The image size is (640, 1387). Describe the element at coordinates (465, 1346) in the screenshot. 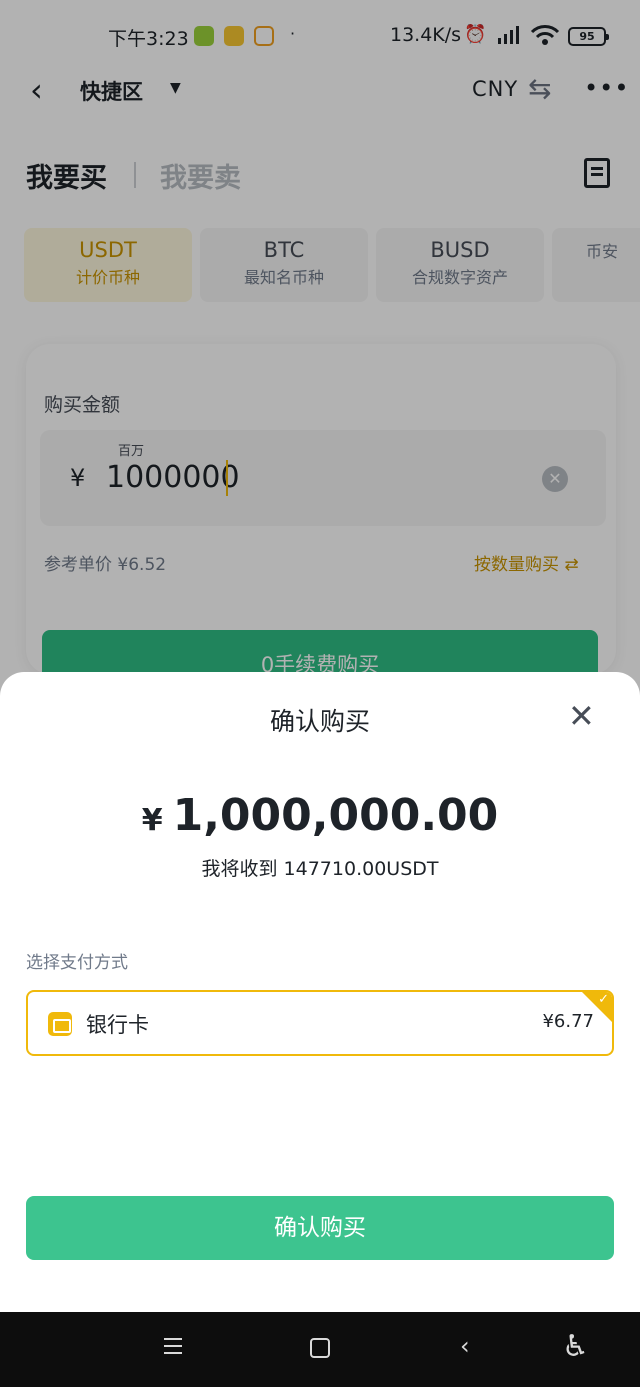

I see `system-back-icon: ‹` at that location.